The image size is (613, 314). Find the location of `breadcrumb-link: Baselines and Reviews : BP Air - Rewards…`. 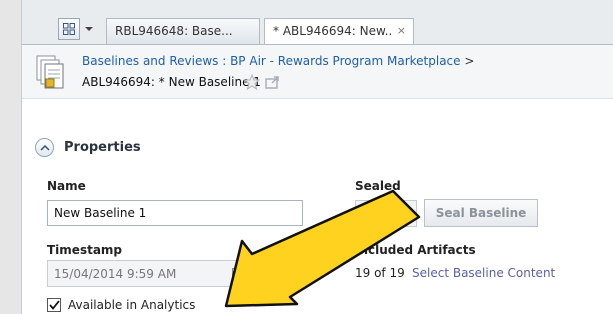

breadcrumb-link: Baselines and Reviews : BP Air - Rewards… is located at coordinates (271, 61).